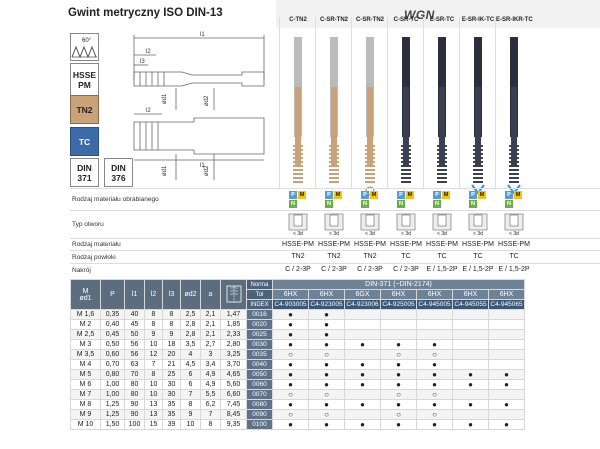 This screenshot has width=600, height=449. Describe the element at coordinates (85, 374) in the screenshot. I see `table-cell: M 5` at that location.